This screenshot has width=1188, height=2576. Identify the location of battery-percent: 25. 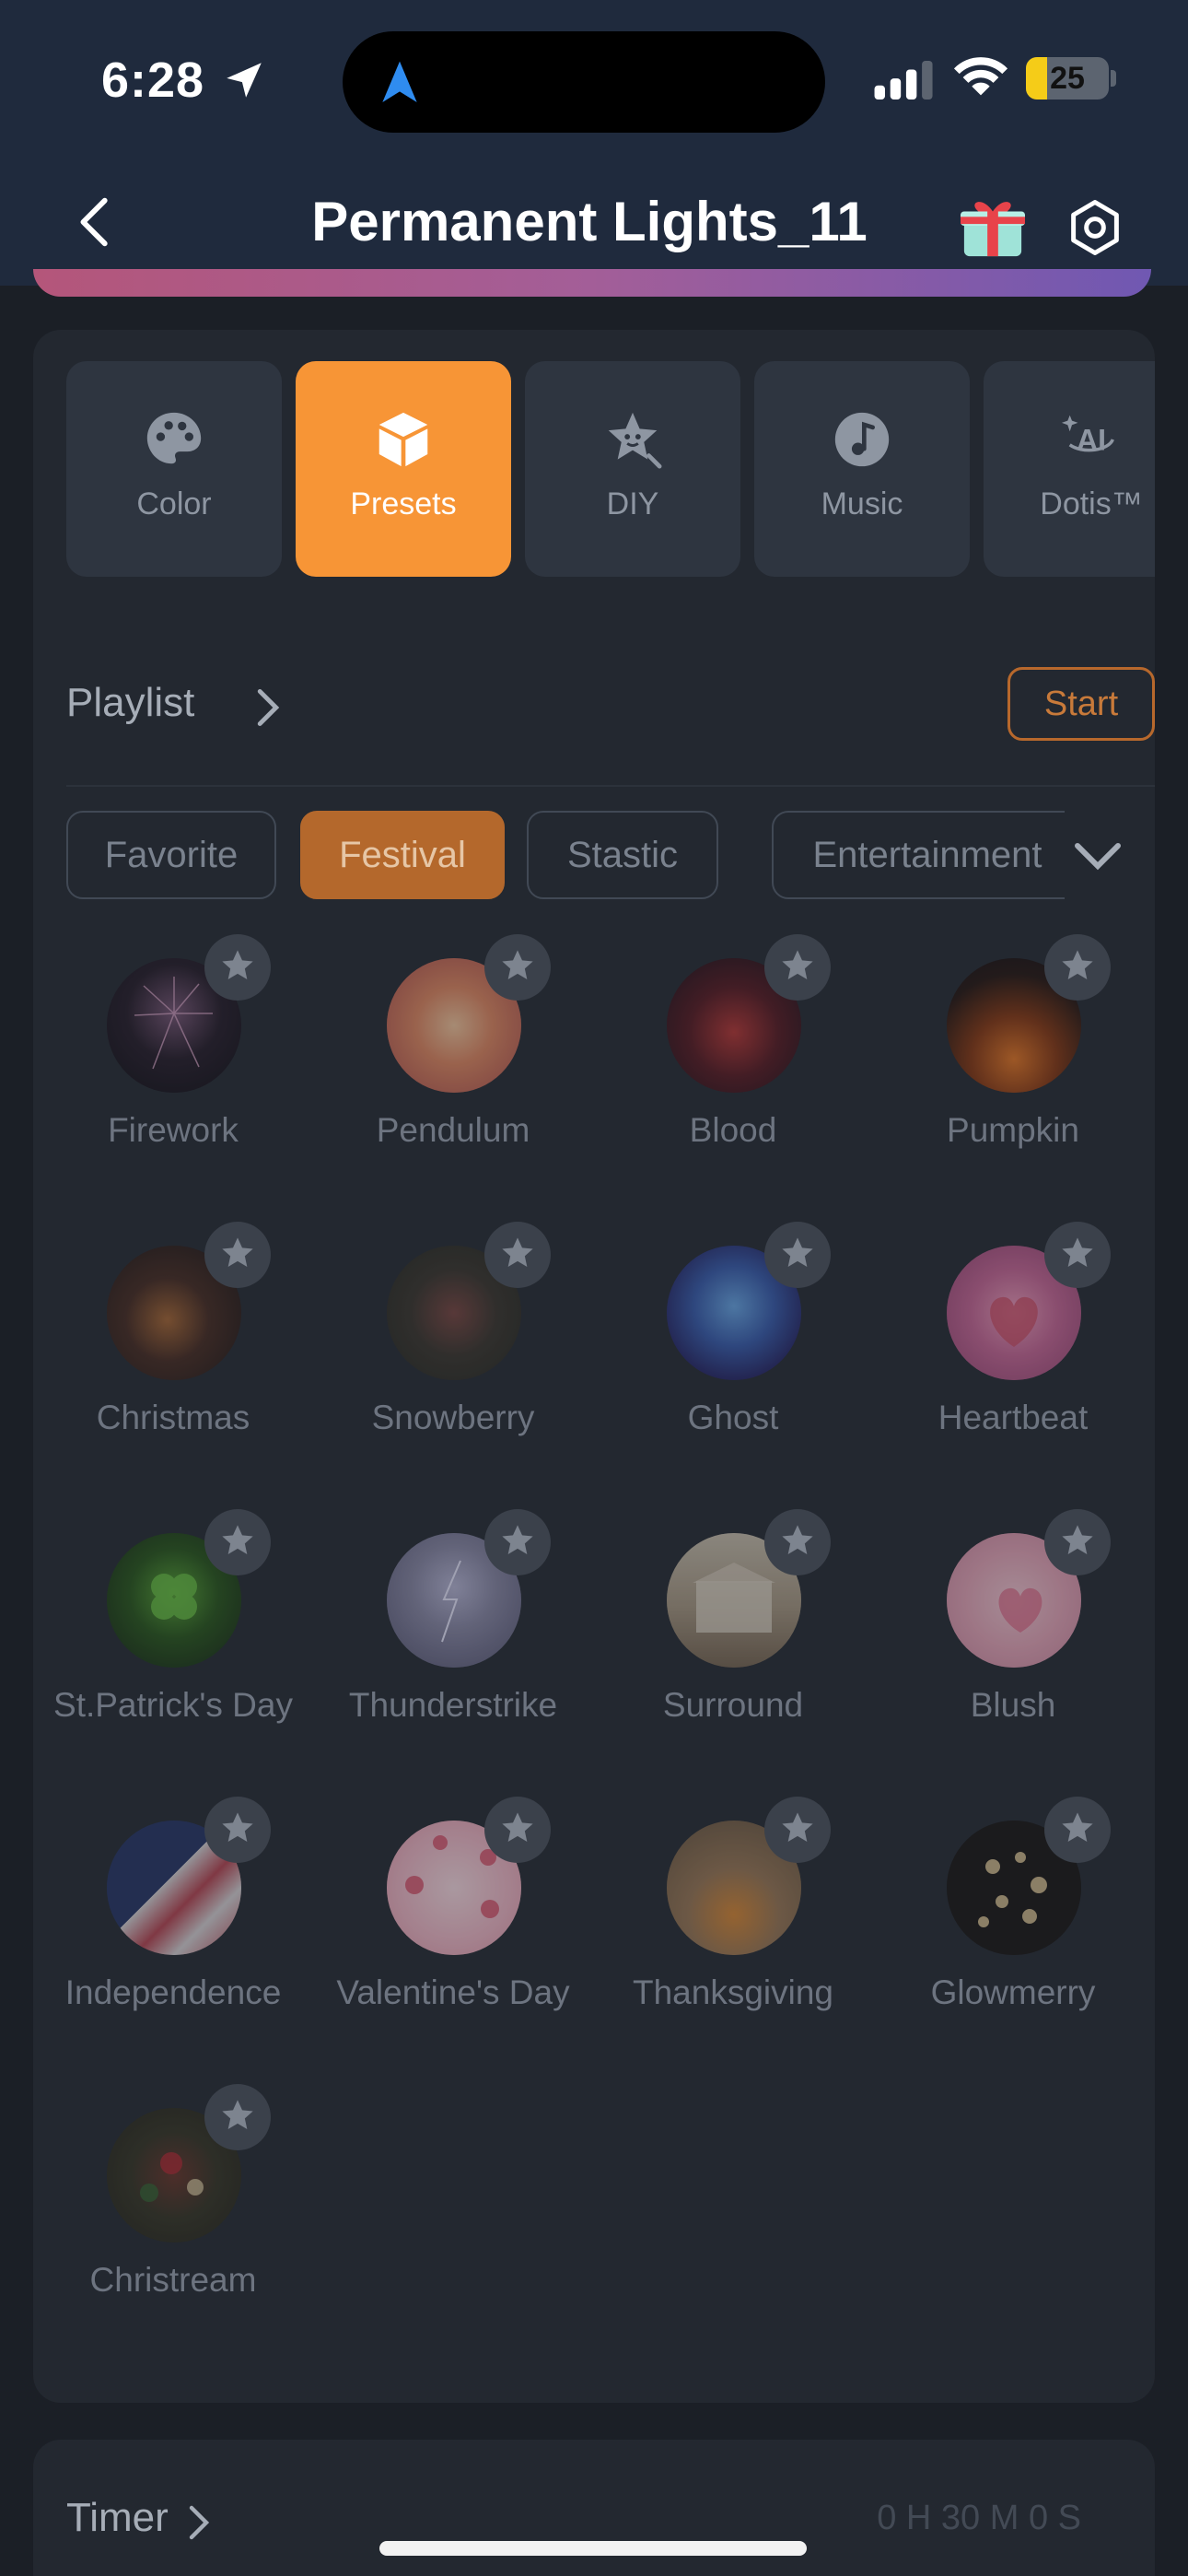
(1067, 78).